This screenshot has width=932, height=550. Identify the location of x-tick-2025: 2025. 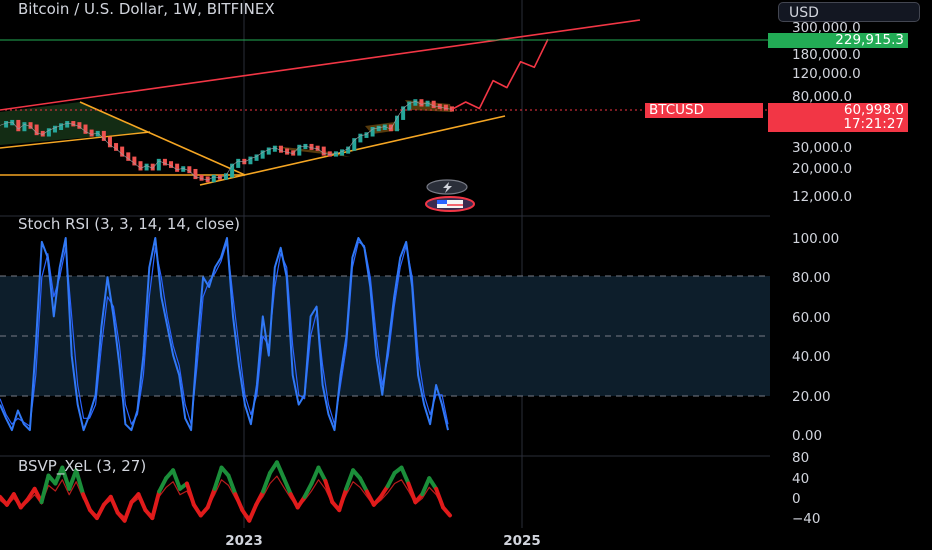
(522, 541).